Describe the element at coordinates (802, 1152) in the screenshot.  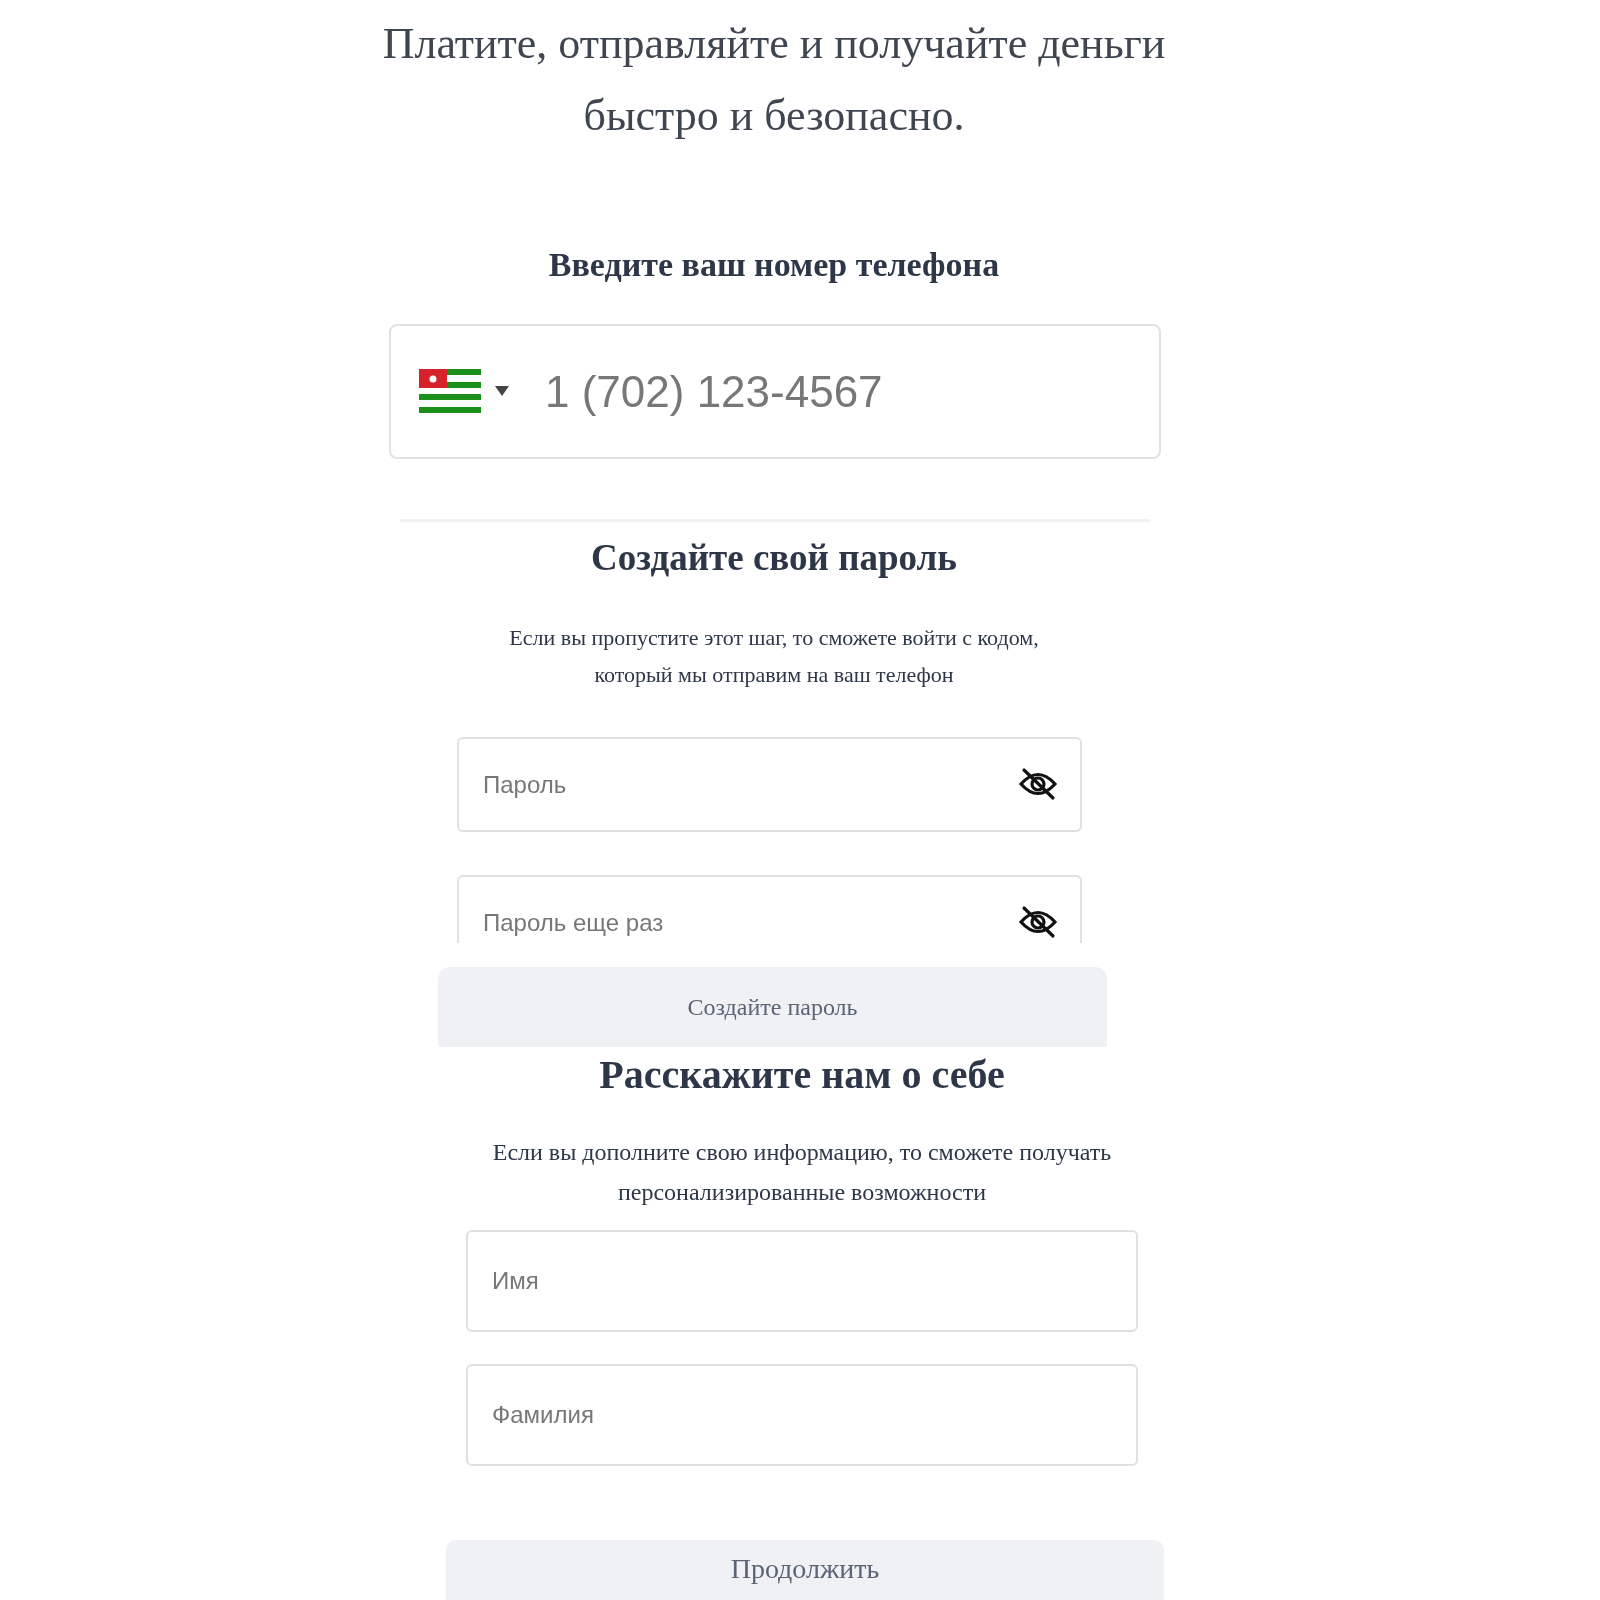
I see `description-text: Если вы дополните свою информацию, то сможете получать` at that location.